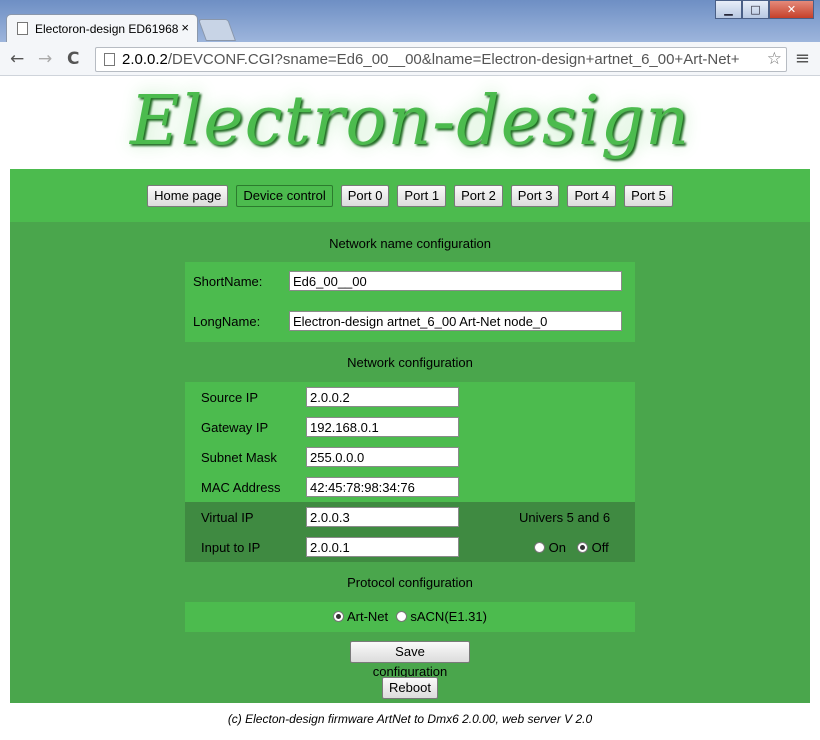 Image resolution: width=820 pixels, height=740 pixels. I want to click on gateway-ip-label: Gateway IP, so click(235, 427).